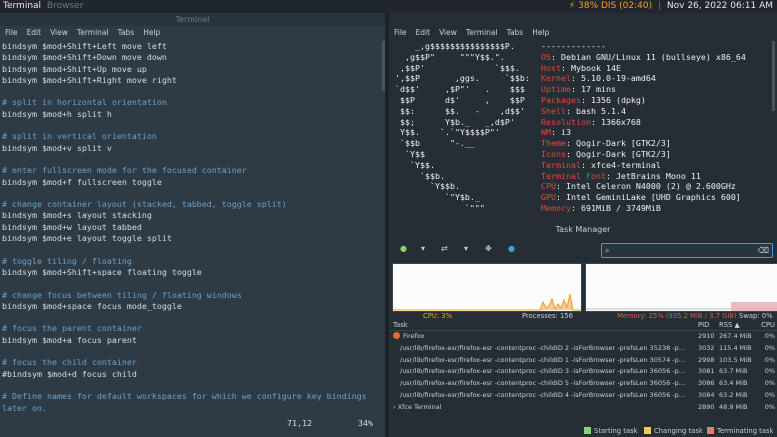 The height and width of the screenshot is (437, 777). I want to click on info-icon: ●, so click(511, 248).